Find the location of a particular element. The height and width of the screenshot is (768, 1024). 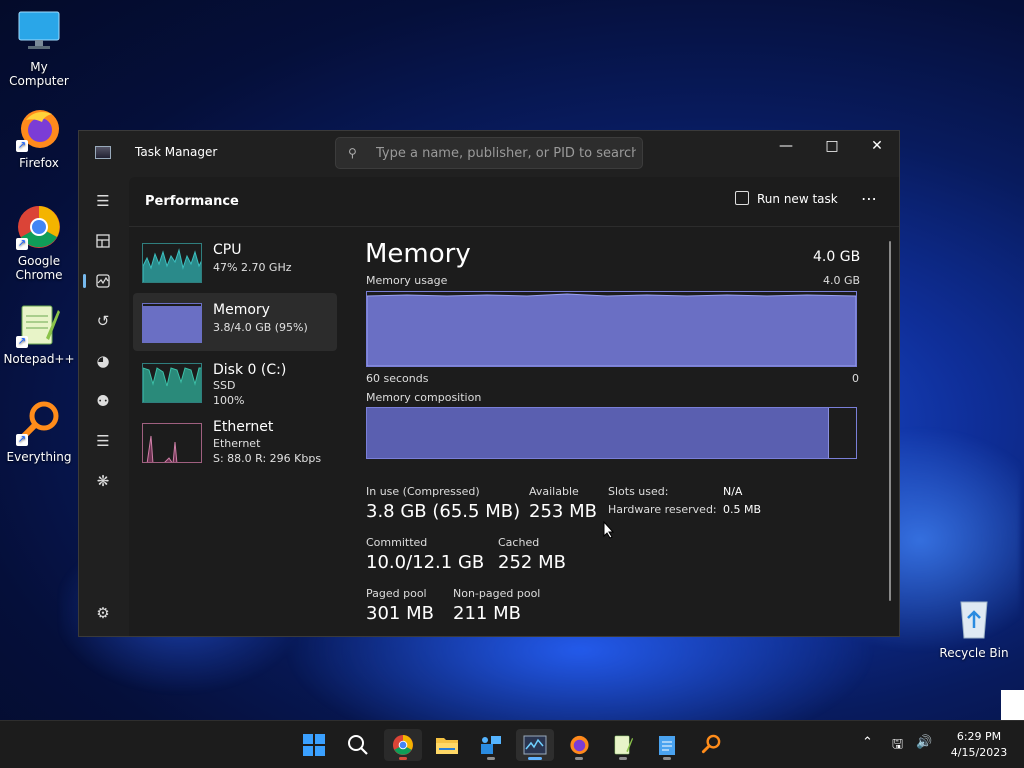

nav-processes is located at coordinates (103, 241).